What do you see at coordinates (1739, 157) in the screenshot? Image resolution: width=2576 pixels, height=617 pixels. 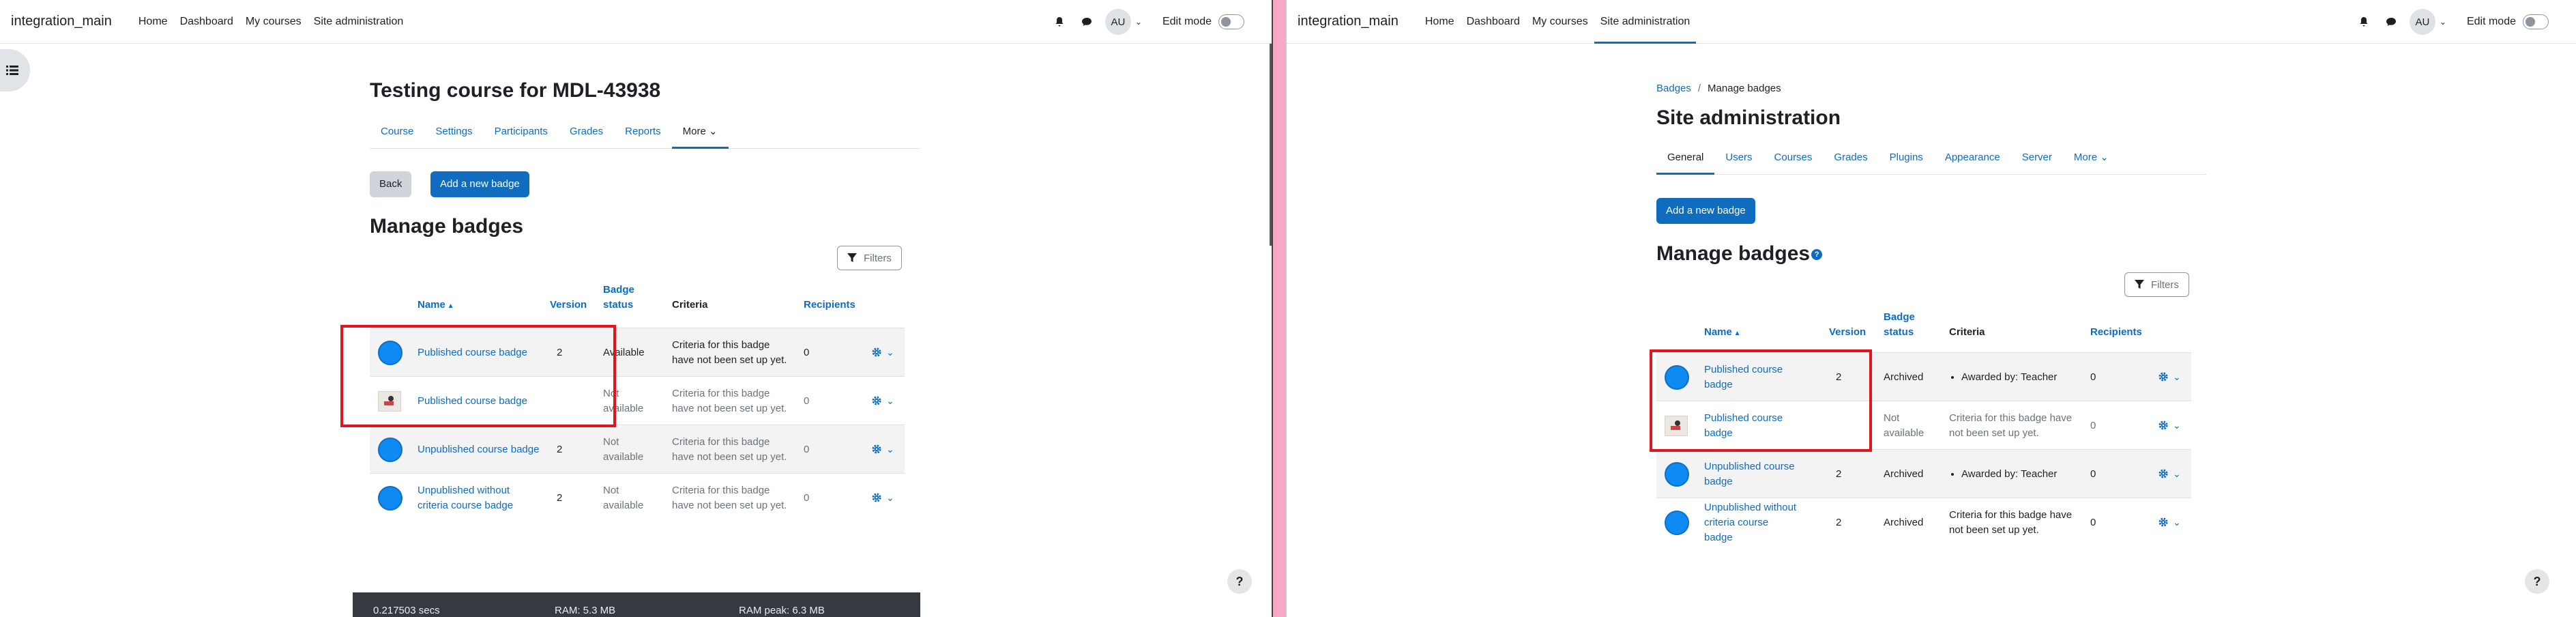 I see `tab-users: Users` at bounding box center [1739, 157].